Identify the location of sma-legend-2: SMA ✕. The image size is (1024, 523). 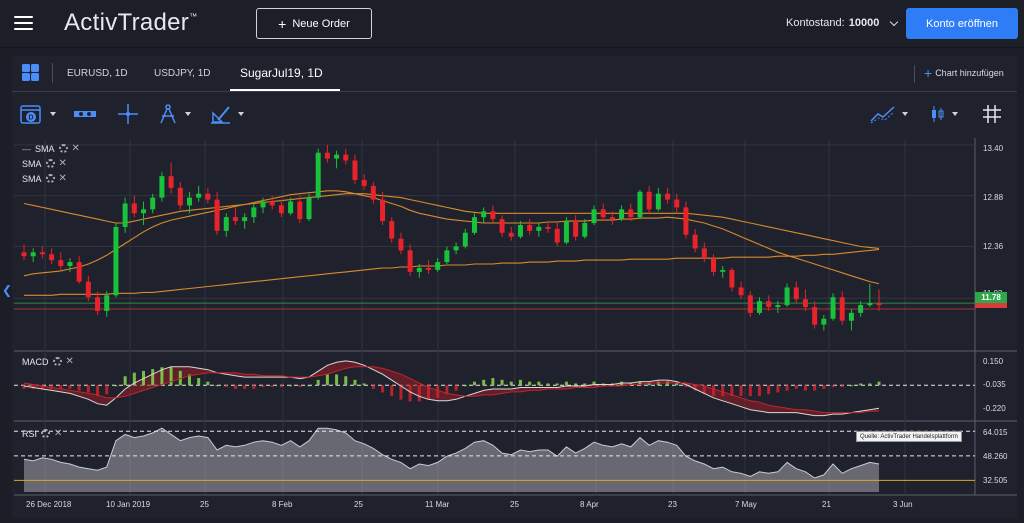
(44, 163).